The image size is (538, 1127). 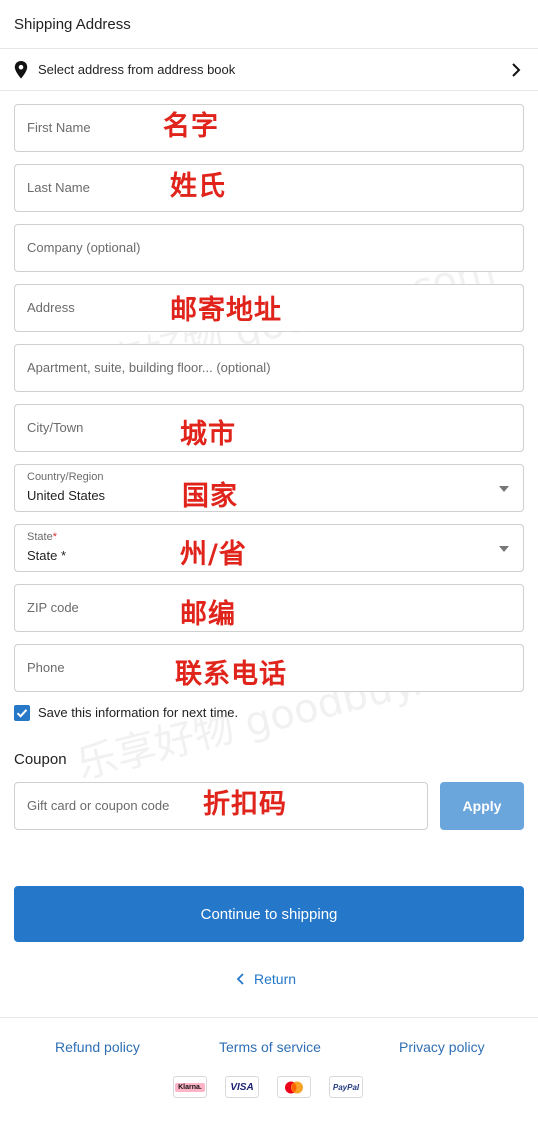 What do you see at coordinates (213, 554) in the screenshot?
I see `state-annotation: 州/省` at bounding box center [213, 554].